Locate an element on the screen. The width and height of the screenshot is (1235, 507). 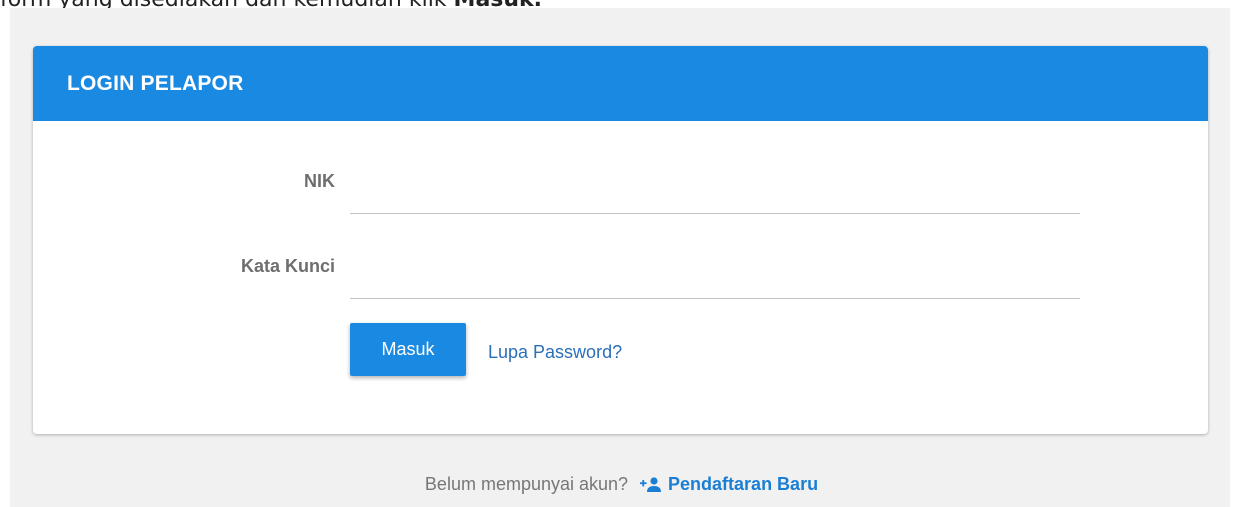
register-link: Pendaftaran Baru is located at coordinates (729, 484).